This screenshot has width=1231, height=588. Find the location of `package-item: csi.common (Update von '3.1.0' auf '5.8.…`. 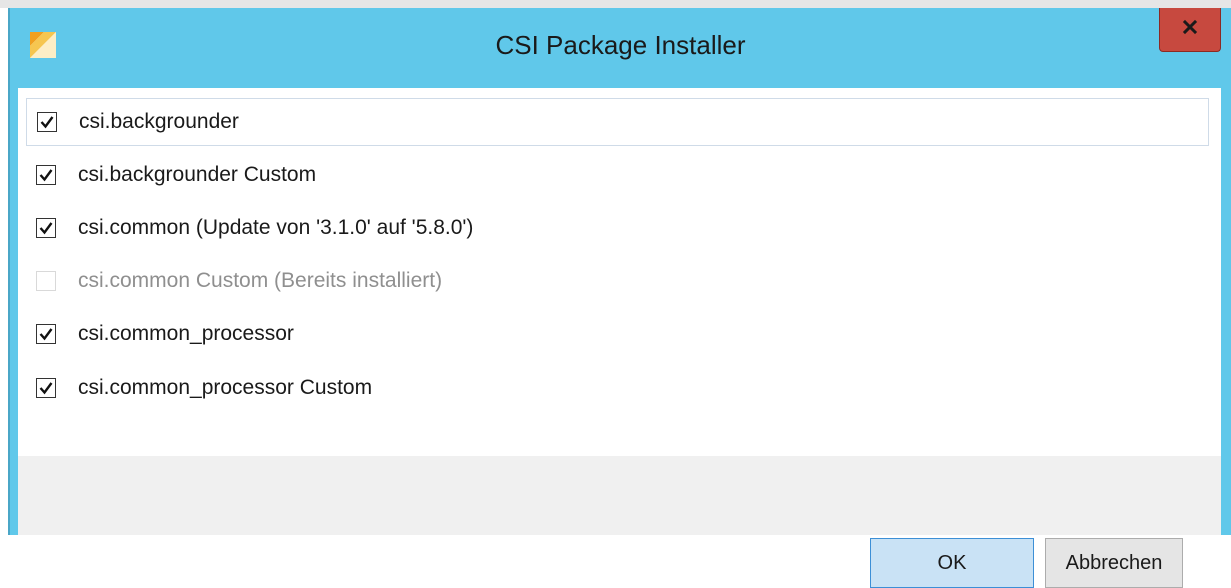

package-item: csi.common (Update von '3.1.0' auf '5.8.… is located at coordinates (617, 228).